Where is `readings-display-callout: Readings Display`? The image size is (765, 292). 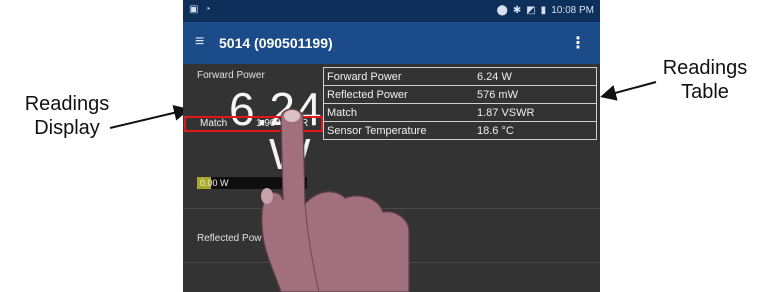
readings-display-callout: Readings Display is located at coordinates (67, 116).